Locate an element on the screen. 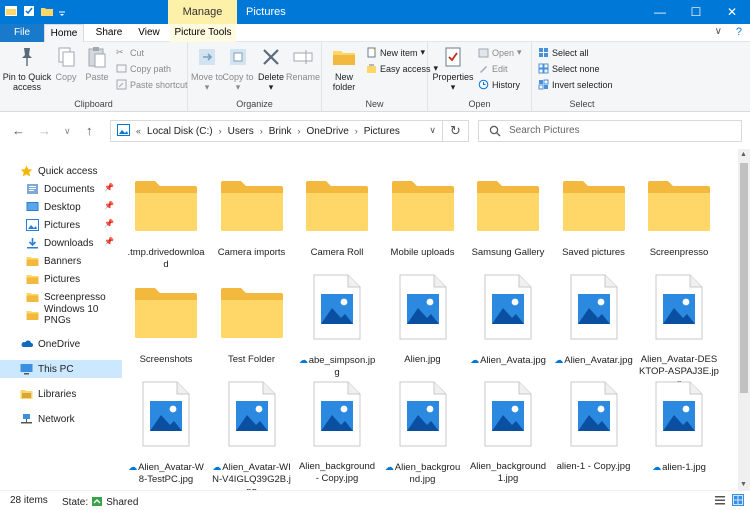 This screenshot has height=510, width=750. tab-picture-tools: Picture Tools is located at coordinates (203, 33).